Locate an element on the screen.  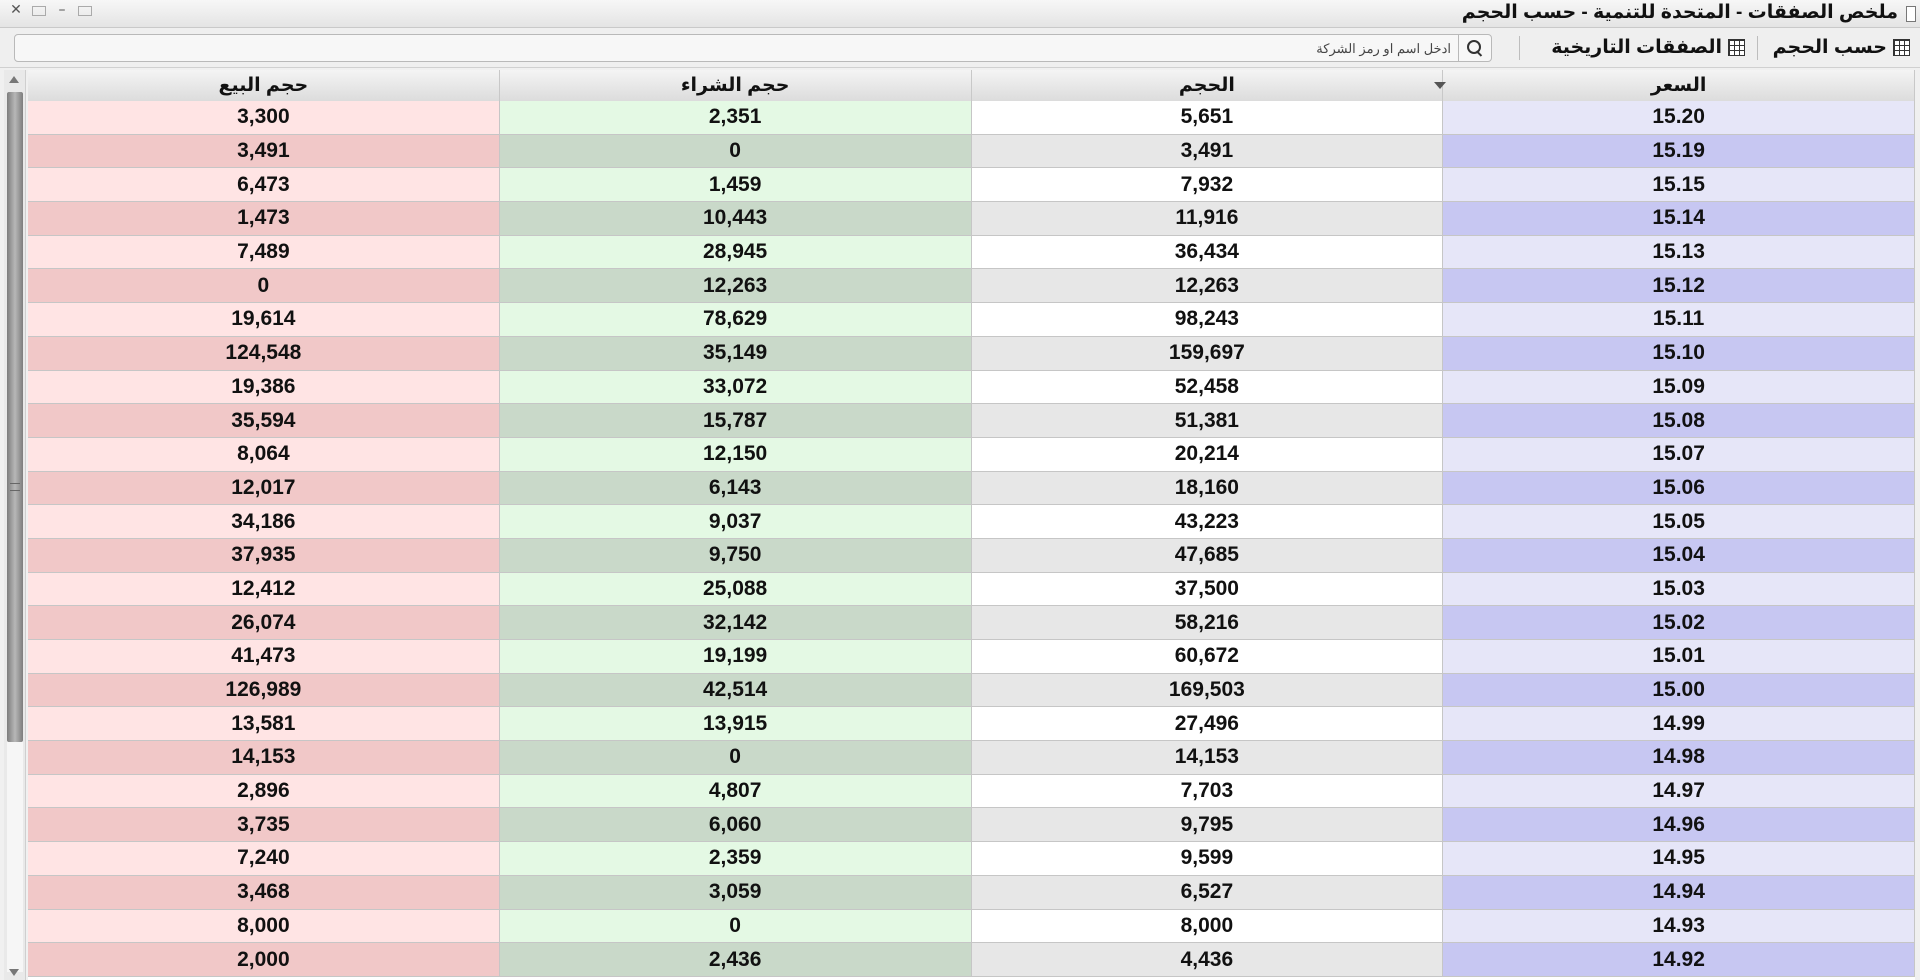
table-row: 37,935 9,750 47,685 15.04 is located at coordinates (971, 555).